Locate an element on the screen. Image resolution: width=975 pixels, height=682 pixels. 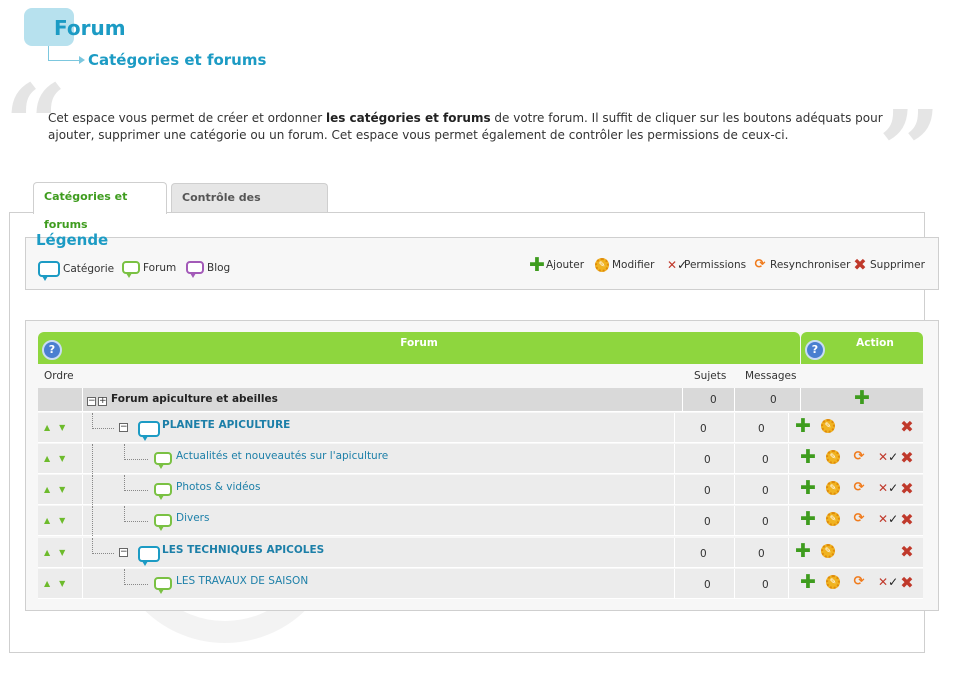
col-order: Ordre is located at coordinates (59, 376).